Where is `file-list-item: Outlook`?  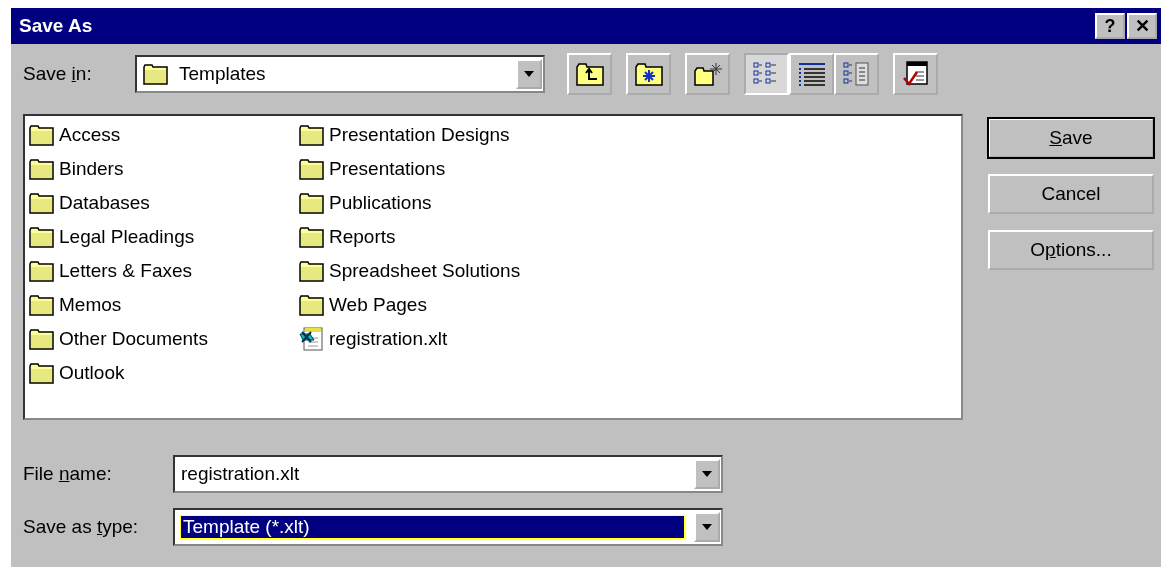 file-list-item: Outlook is located at coordinates (164, 373).